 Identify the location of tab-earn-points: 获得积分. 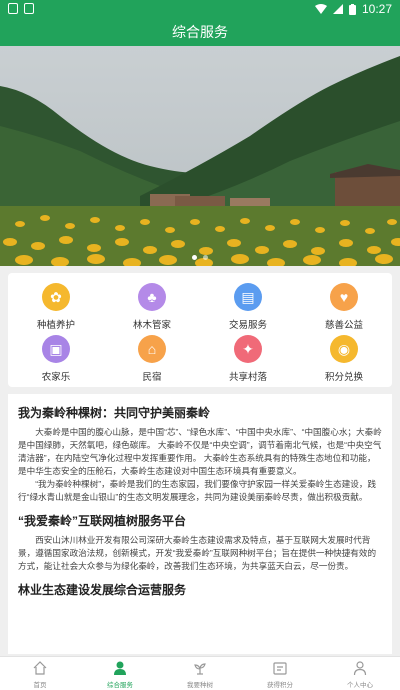
(280, 673).